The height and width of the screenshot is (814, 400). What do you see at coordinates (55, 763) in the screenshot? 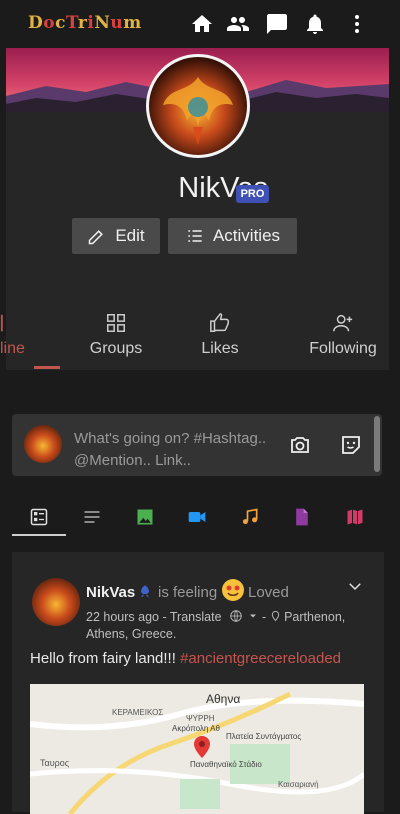
I see `map-label-tavros: Ταυρος` at bounding box center [55, 763].